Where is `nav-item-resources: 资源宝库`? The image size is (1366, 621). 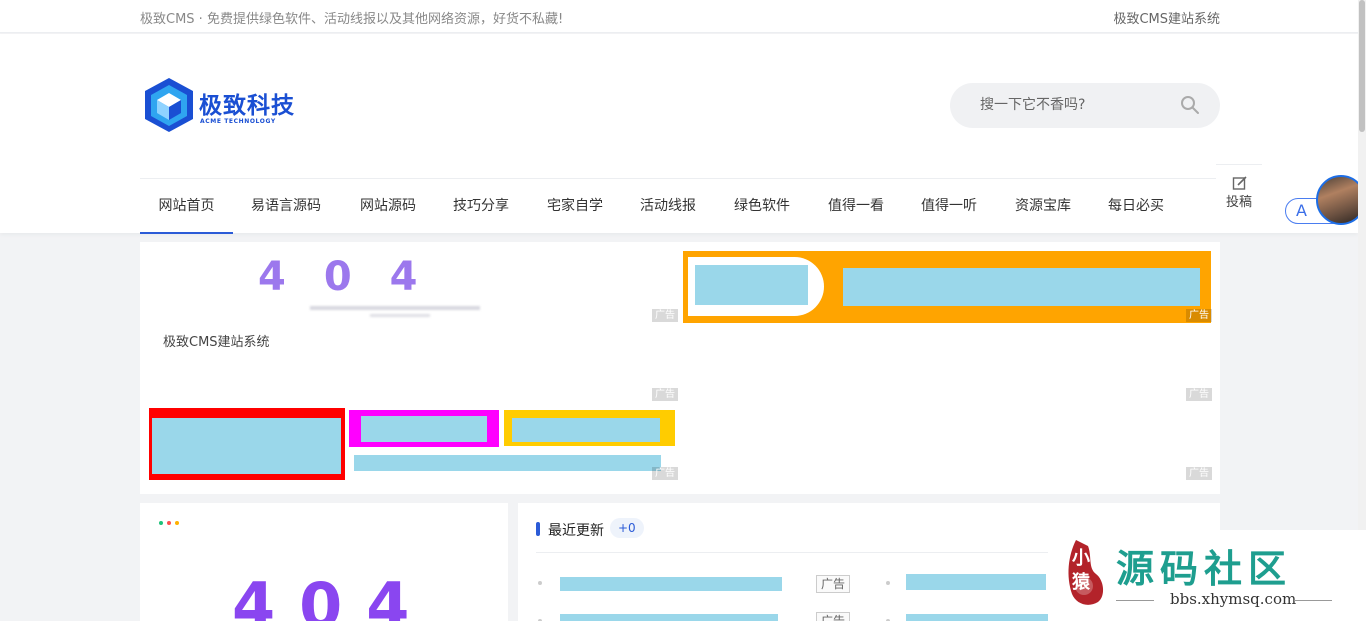 nav-item-resources: 资源宝库 is located at coordinates (1043, 206).